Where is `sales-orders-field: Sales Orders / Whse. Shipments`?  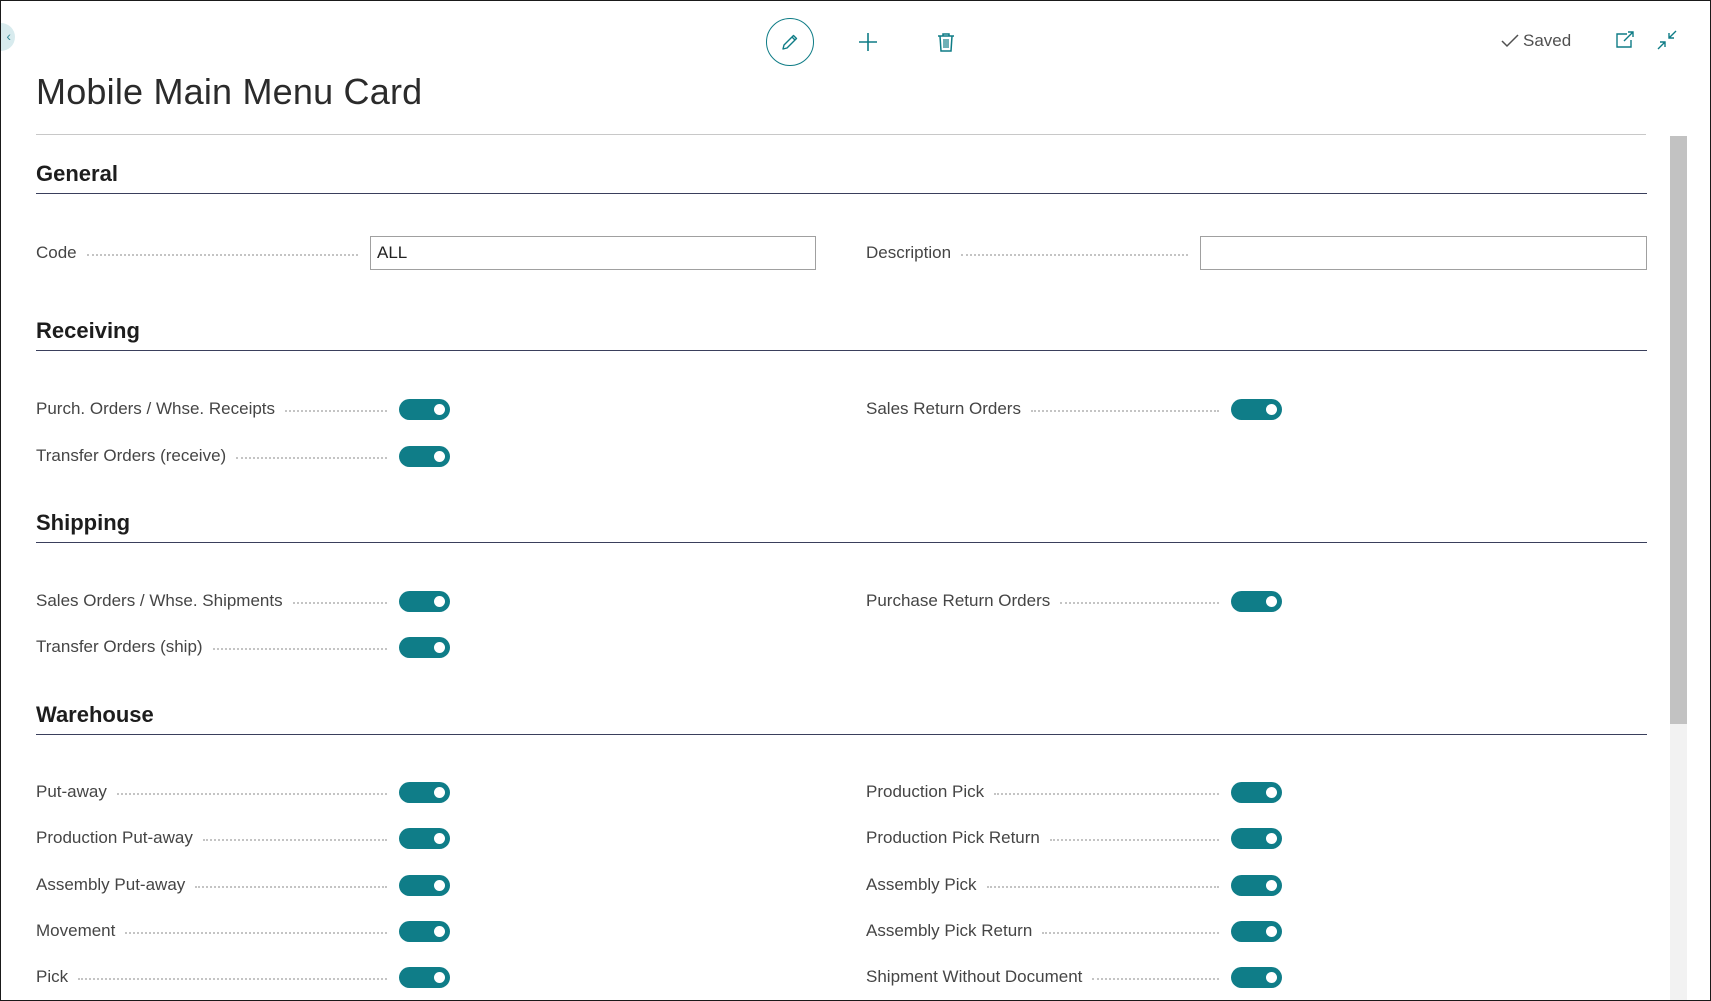
sales-orders-field: Sales Orders / Whse. Shipments is located at coordinates (243, 601).